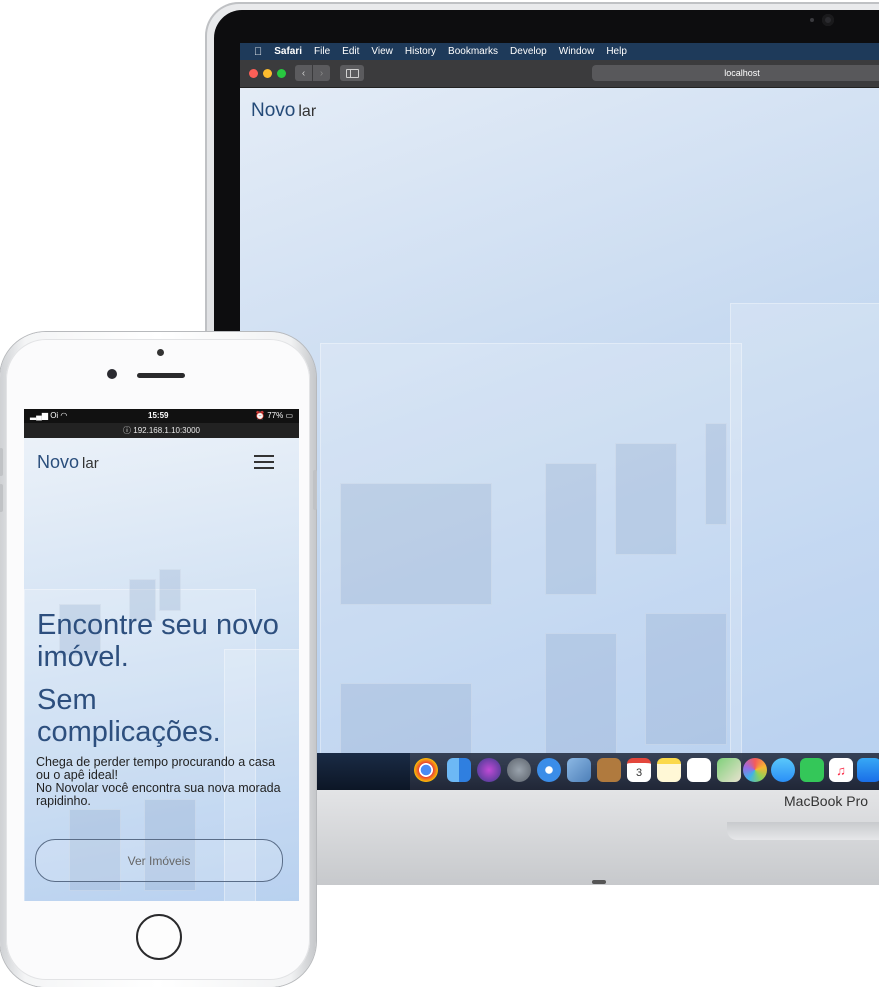 Image resolution: width=879 pixels, height=987 pixels. What do you see at coordinates (288, 51) in the screenshot?
I see `menu-app-name: Safari` at bounding box center [288, 51].